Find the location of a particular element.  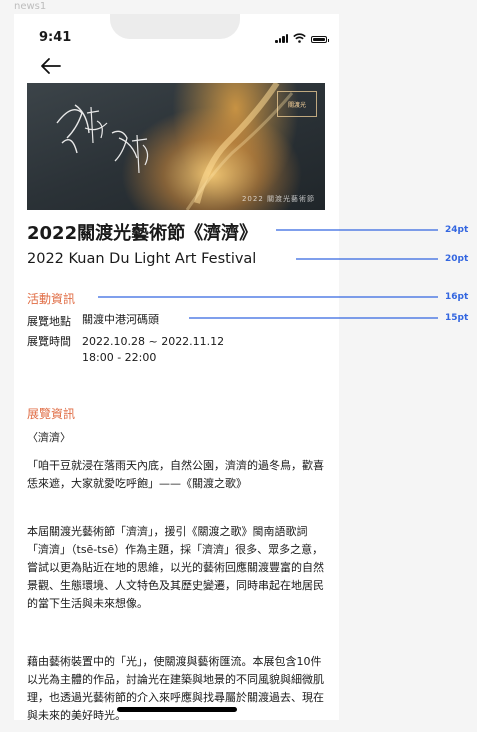

annotation-label-body: 15pt is located at coordinates (457, 318).